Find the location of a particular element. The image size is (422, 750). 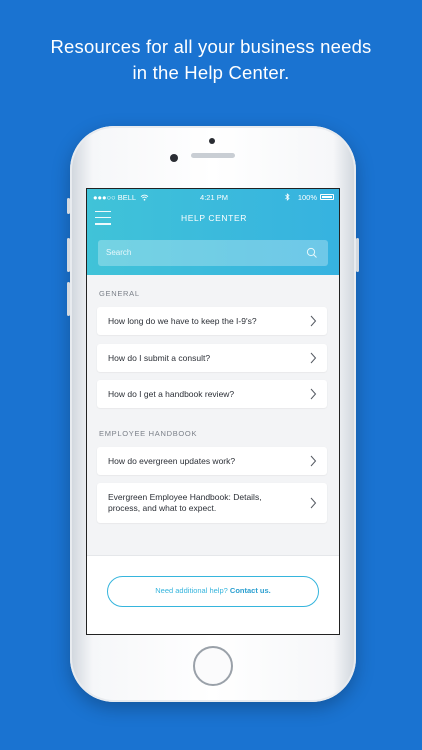

faq-item-label: How do I submit a consult? is located at coordinates (159, 358).